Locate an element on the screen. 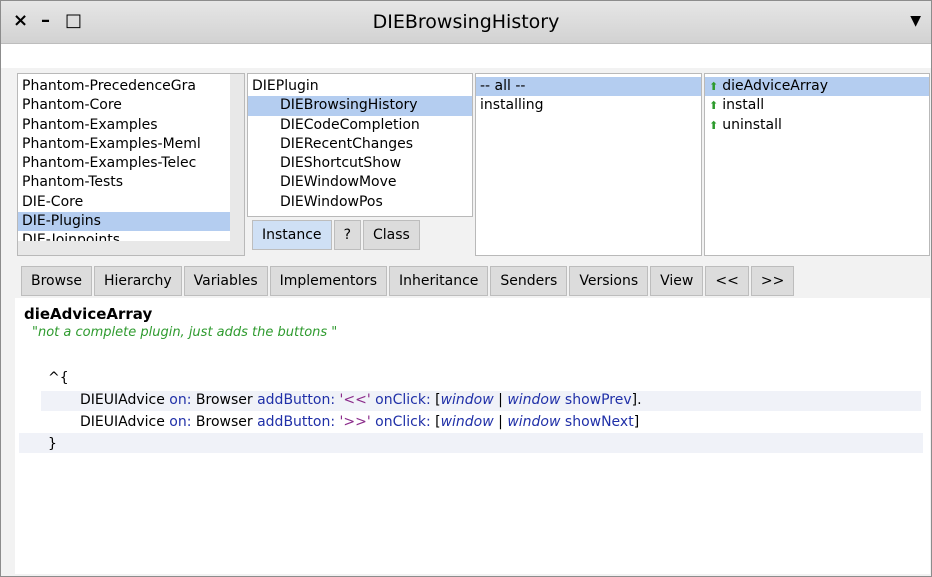  package-item: Phantom-PrecedenceGra is located at coordinates (131, 86).